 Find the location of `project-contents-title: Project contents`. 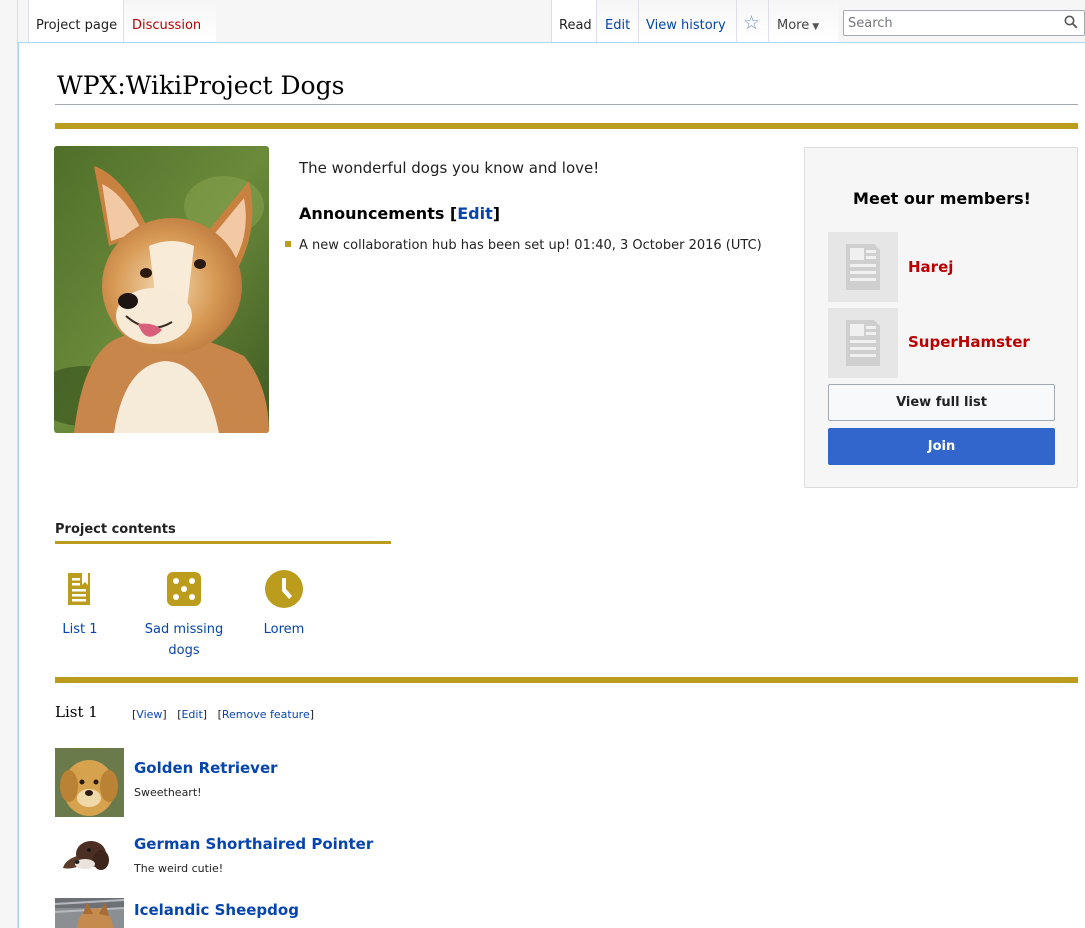

project-contents-title: Project contents is located at coordinates (115, 529).